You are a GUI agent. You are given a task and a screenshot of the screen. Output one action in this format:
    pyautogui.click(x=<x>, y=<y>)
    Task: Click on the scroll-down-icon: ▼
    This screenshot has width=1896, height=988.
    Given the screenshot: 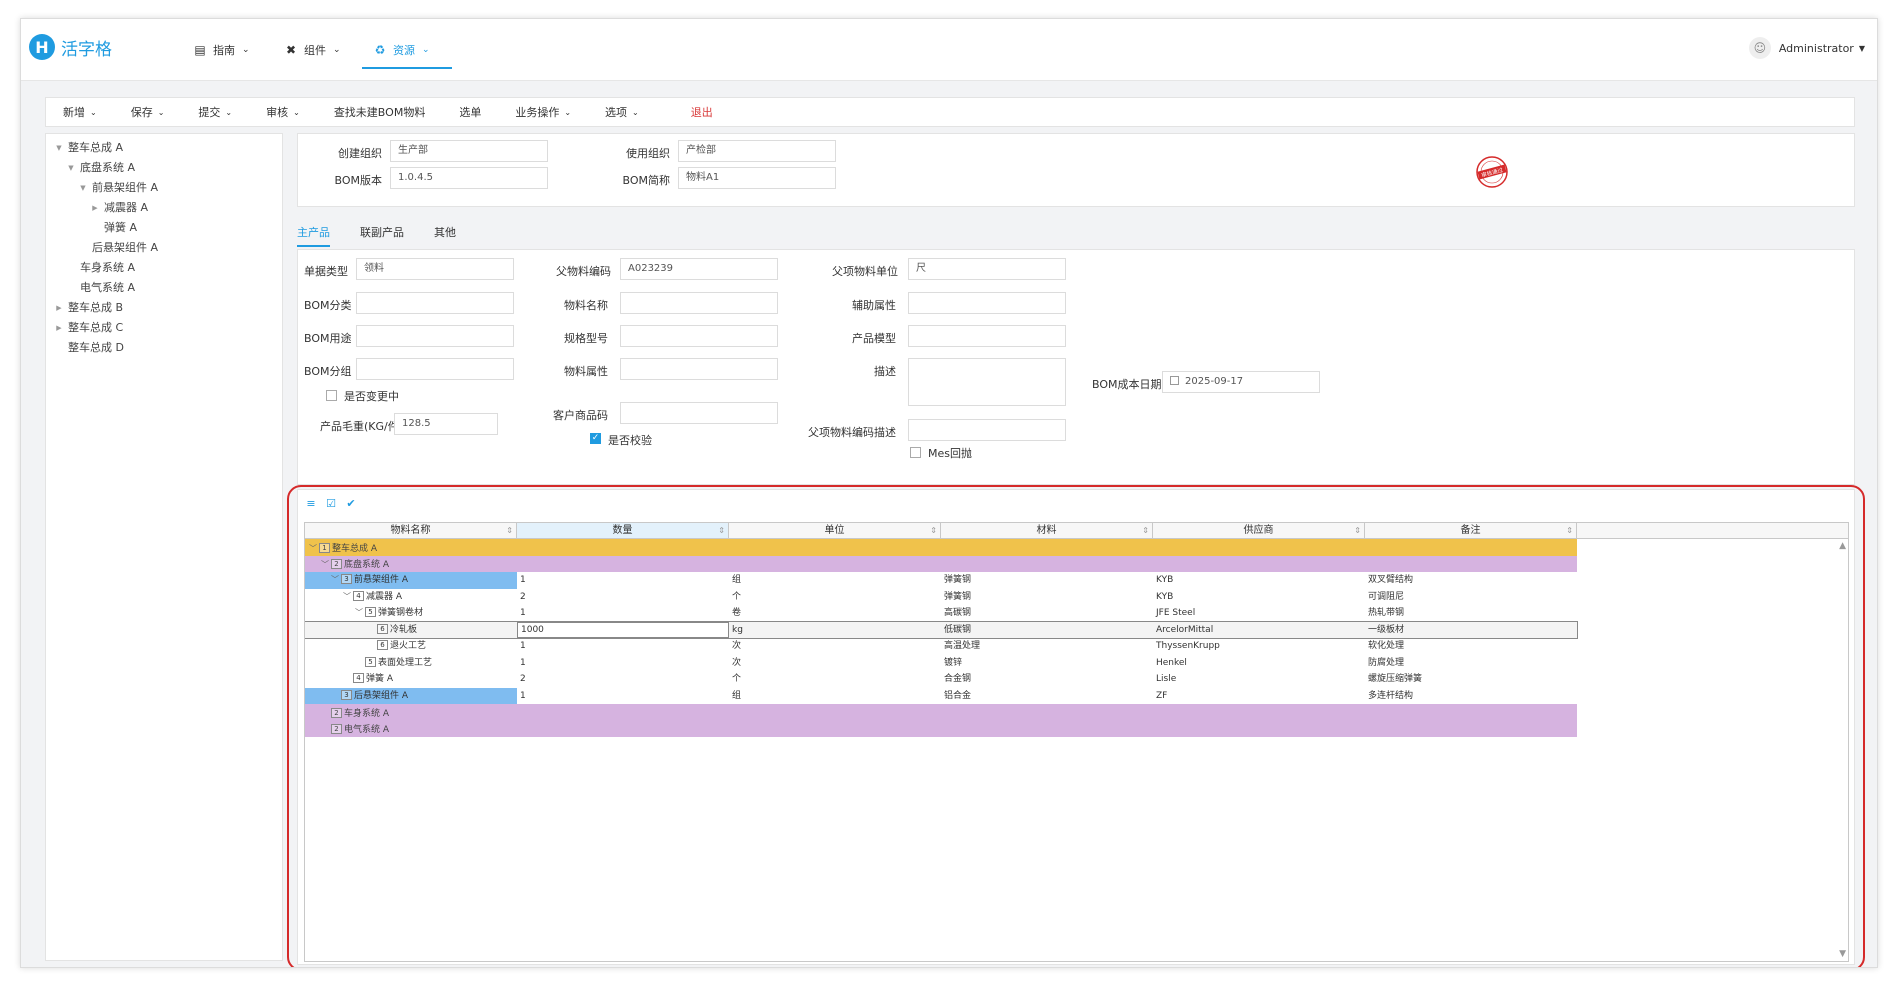 What is the action you would take?
    pyautogui.click(x=1842, y=954)
    